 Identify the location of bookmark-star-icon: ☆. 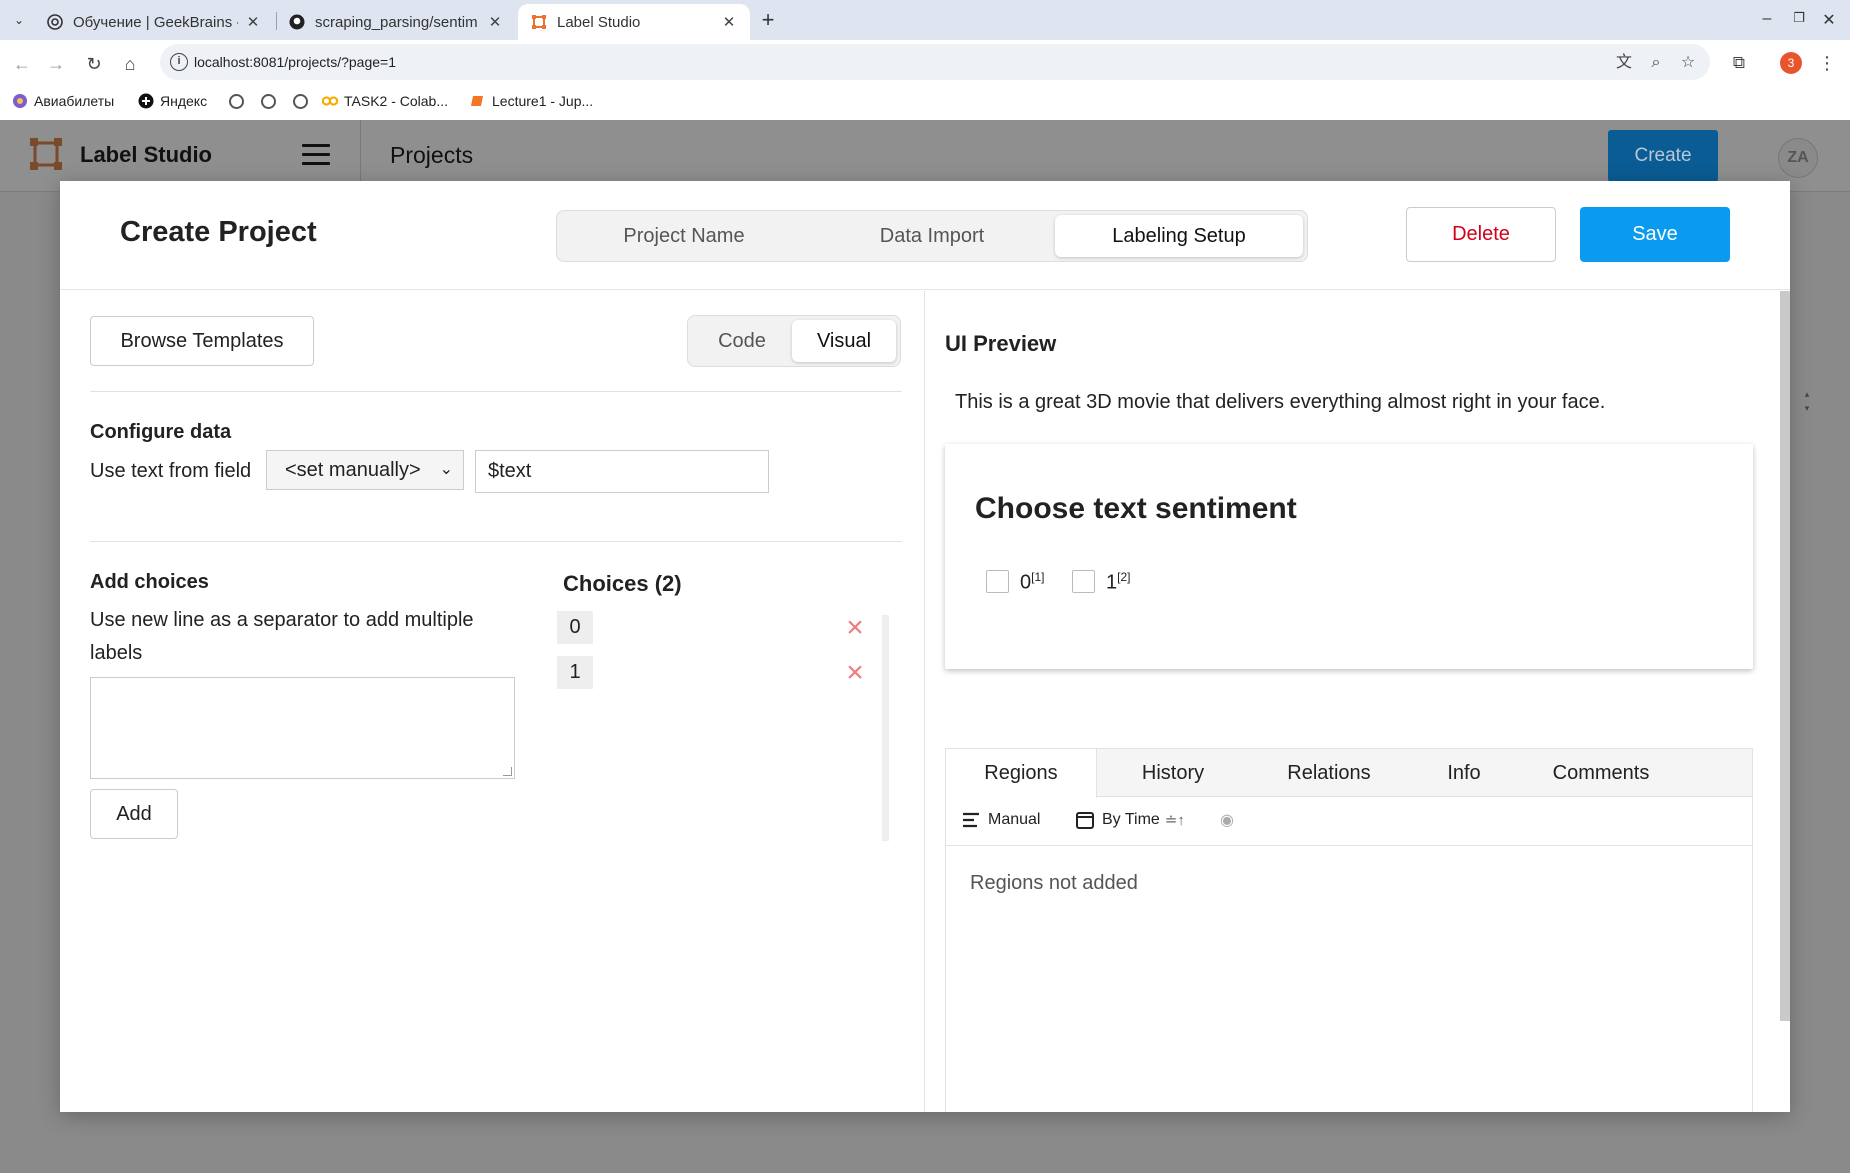
(1688, 63).